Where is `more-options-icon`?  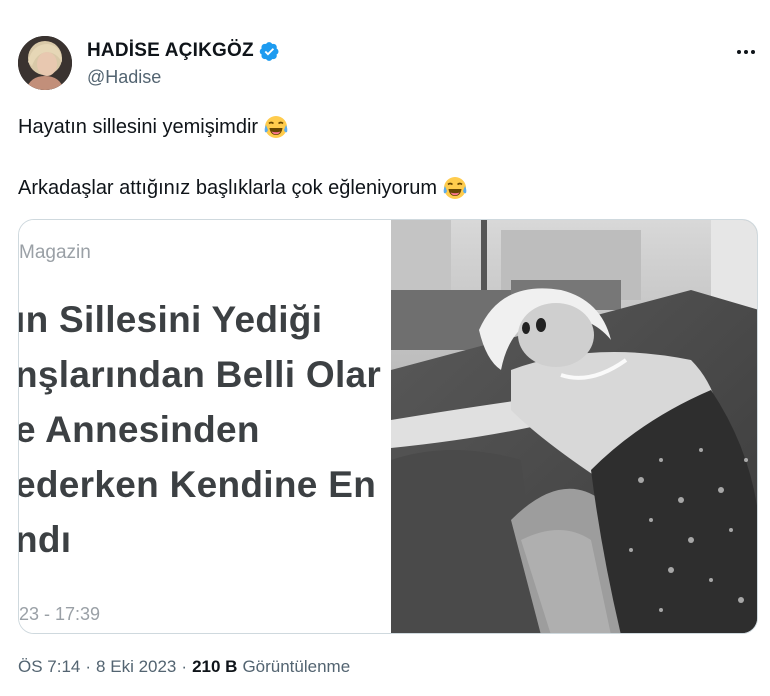
more-options-icon is located at coordinates (746, 52).